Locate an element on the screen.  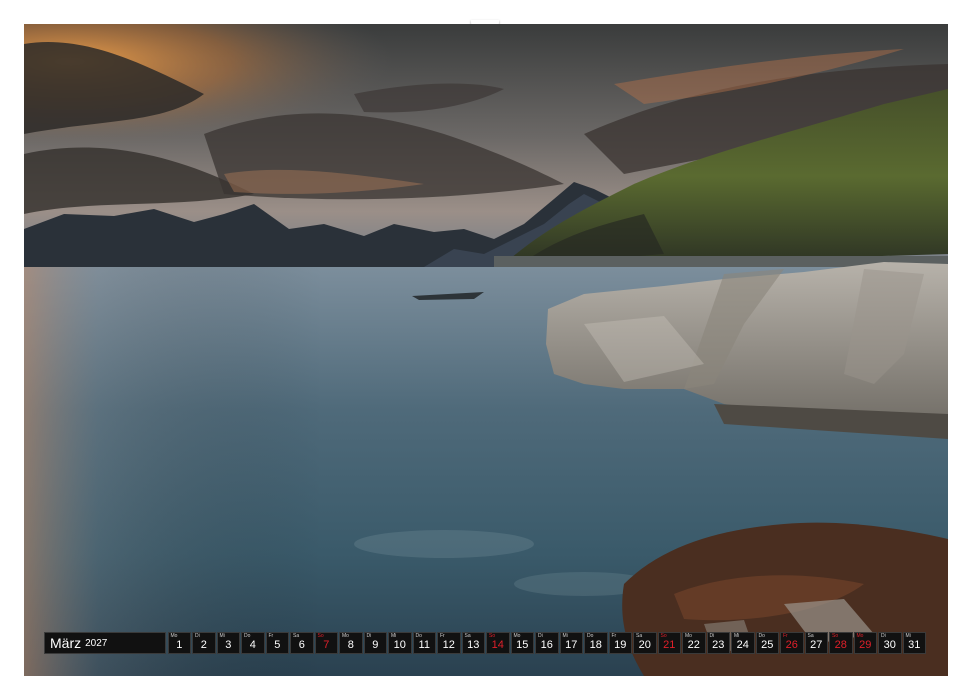
day-cell: Do 4 is located at coordinates (253, 643).